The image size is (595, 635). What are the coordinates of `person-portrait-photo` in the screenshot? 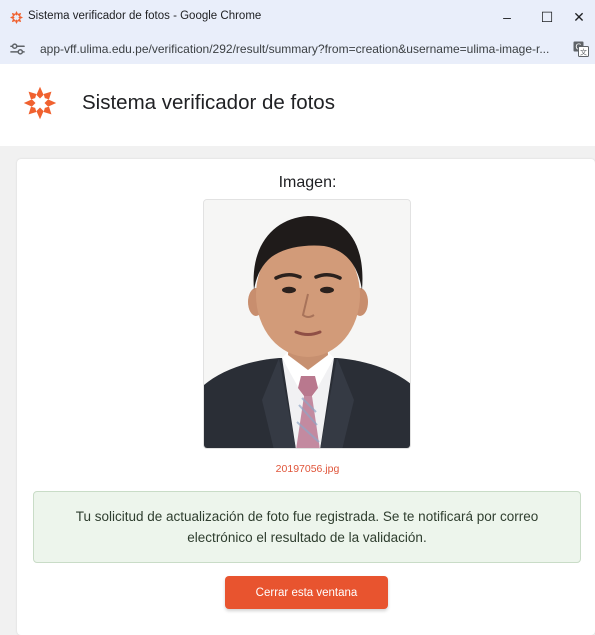 It's located at (307, 324).